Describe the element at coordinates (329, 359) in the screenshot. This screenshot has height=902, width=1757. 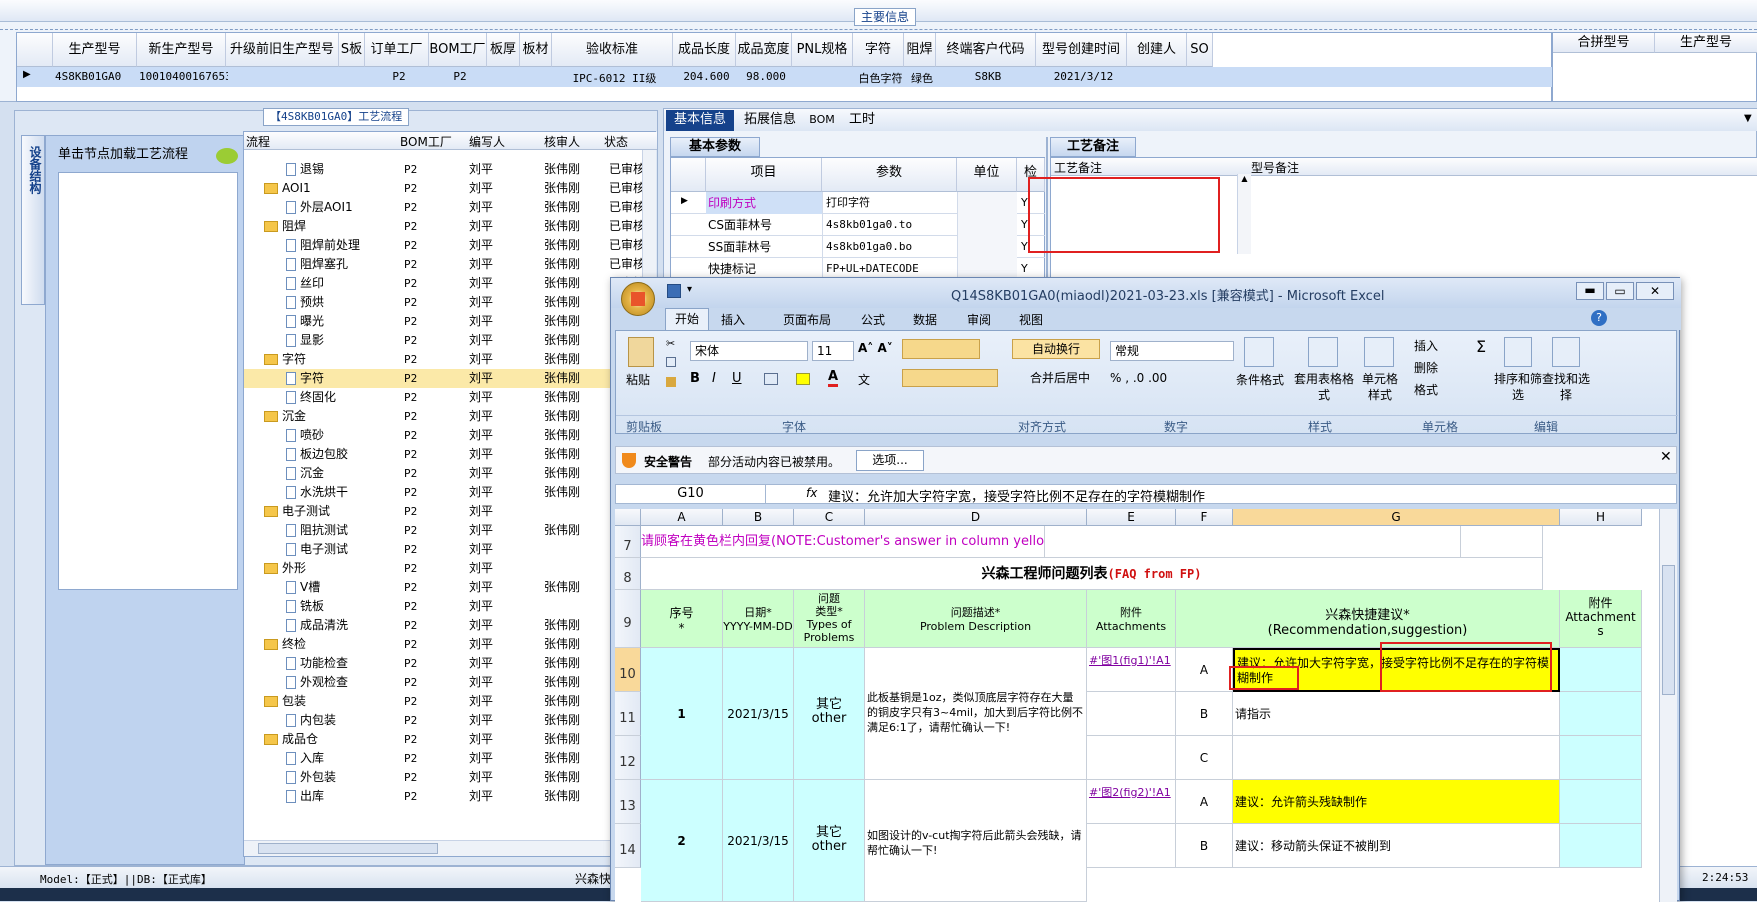
I see `tree-node: 字符` at that location.